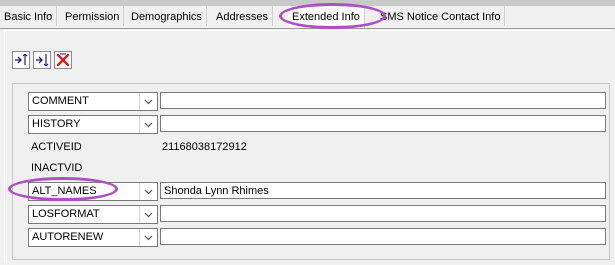  What do you see at coordinates (29, 16) in the screenshot?
I see `tab-basic-info: Basic Info` at bounding box center [29, 16].